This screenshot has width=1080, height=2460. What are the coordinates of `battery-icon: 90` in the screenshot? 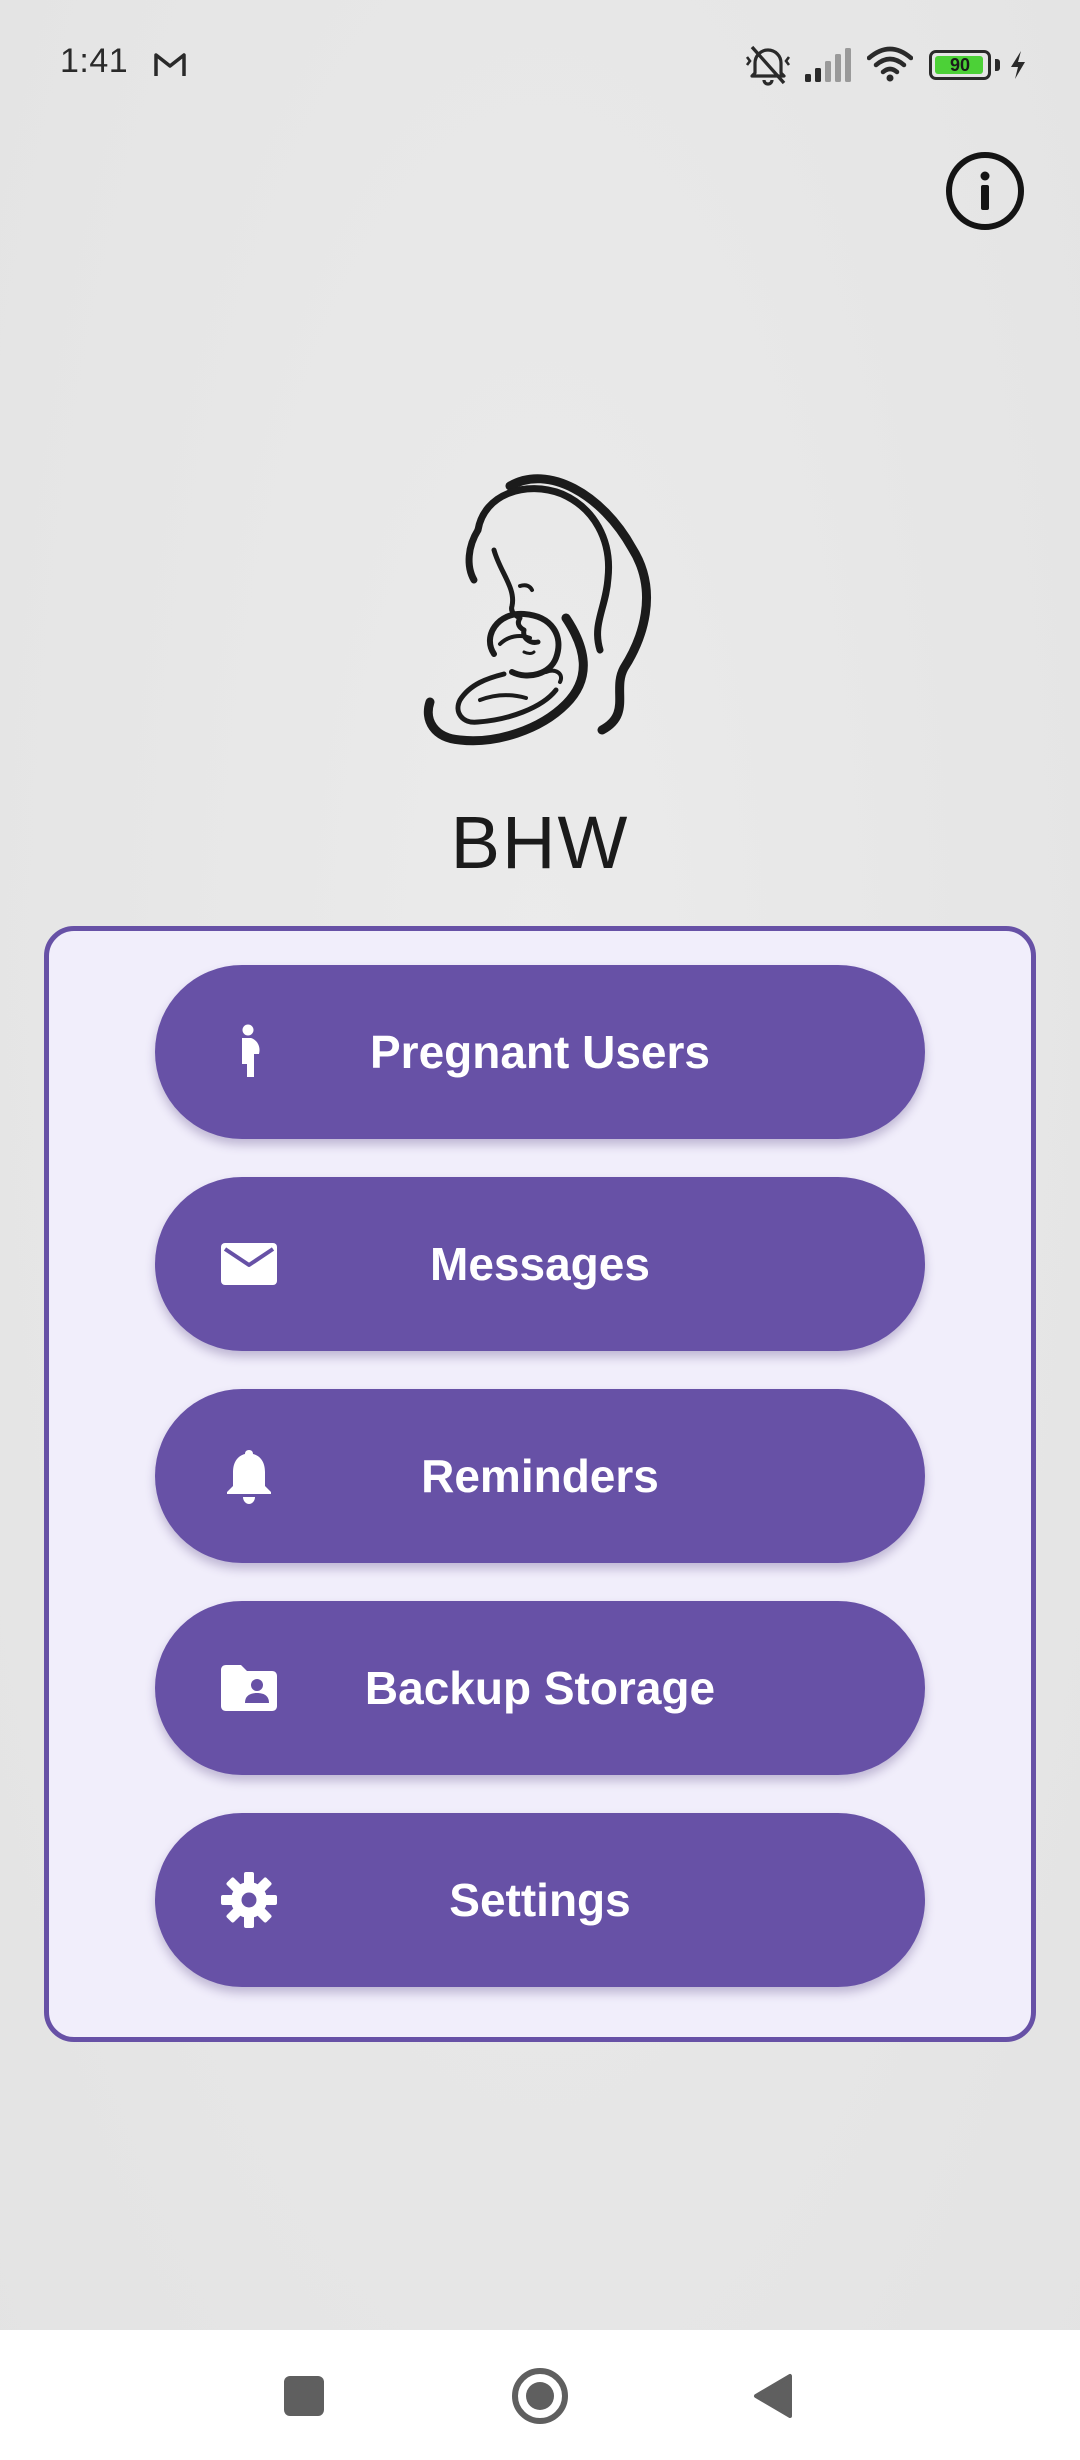 It's located at (960, 65).